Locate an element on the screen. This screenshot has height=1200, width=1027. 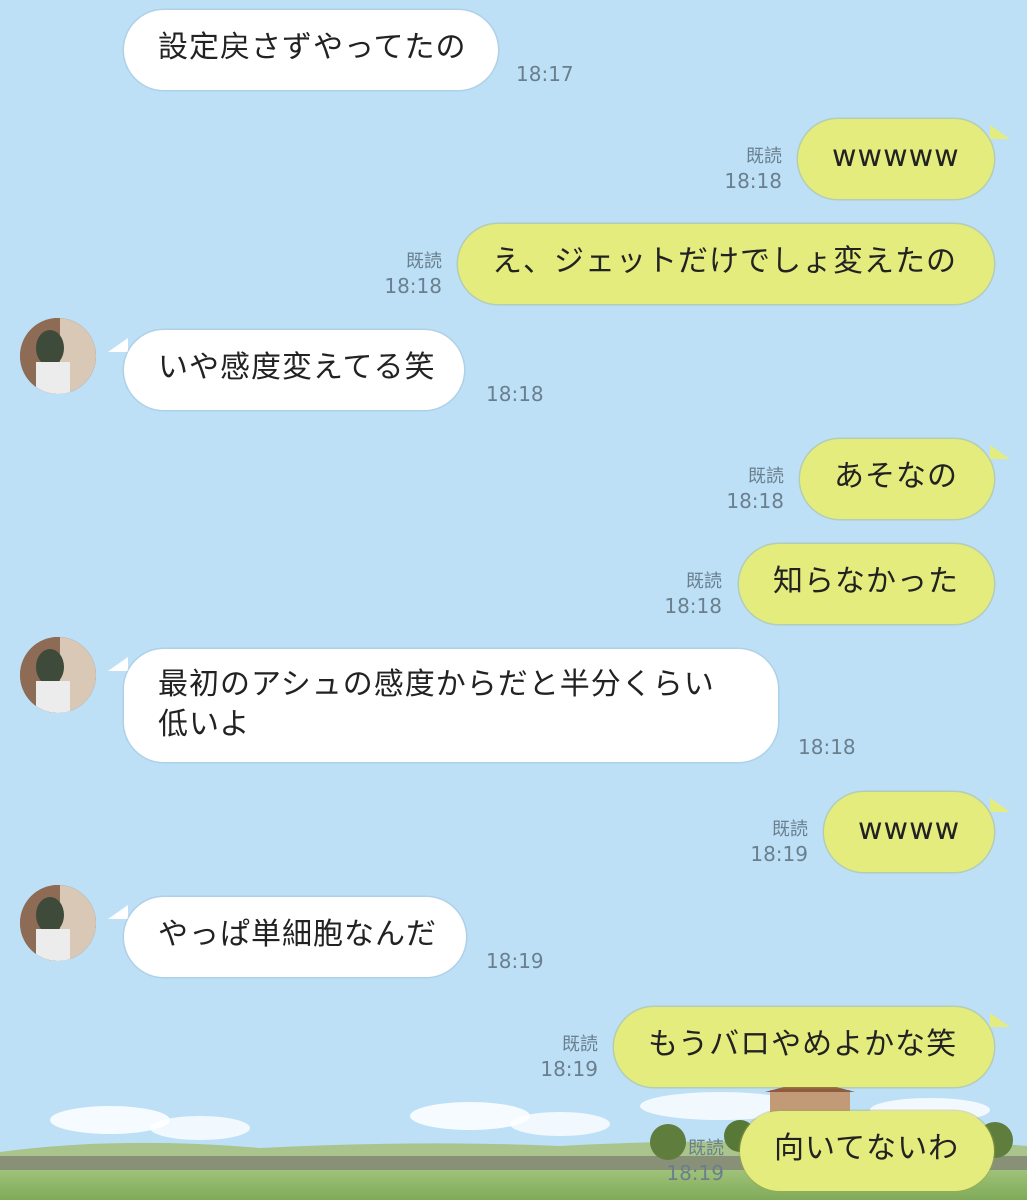
message-bubble-outgoing: もうバロやめよかな笑 is located at coordinates (804, 1047).